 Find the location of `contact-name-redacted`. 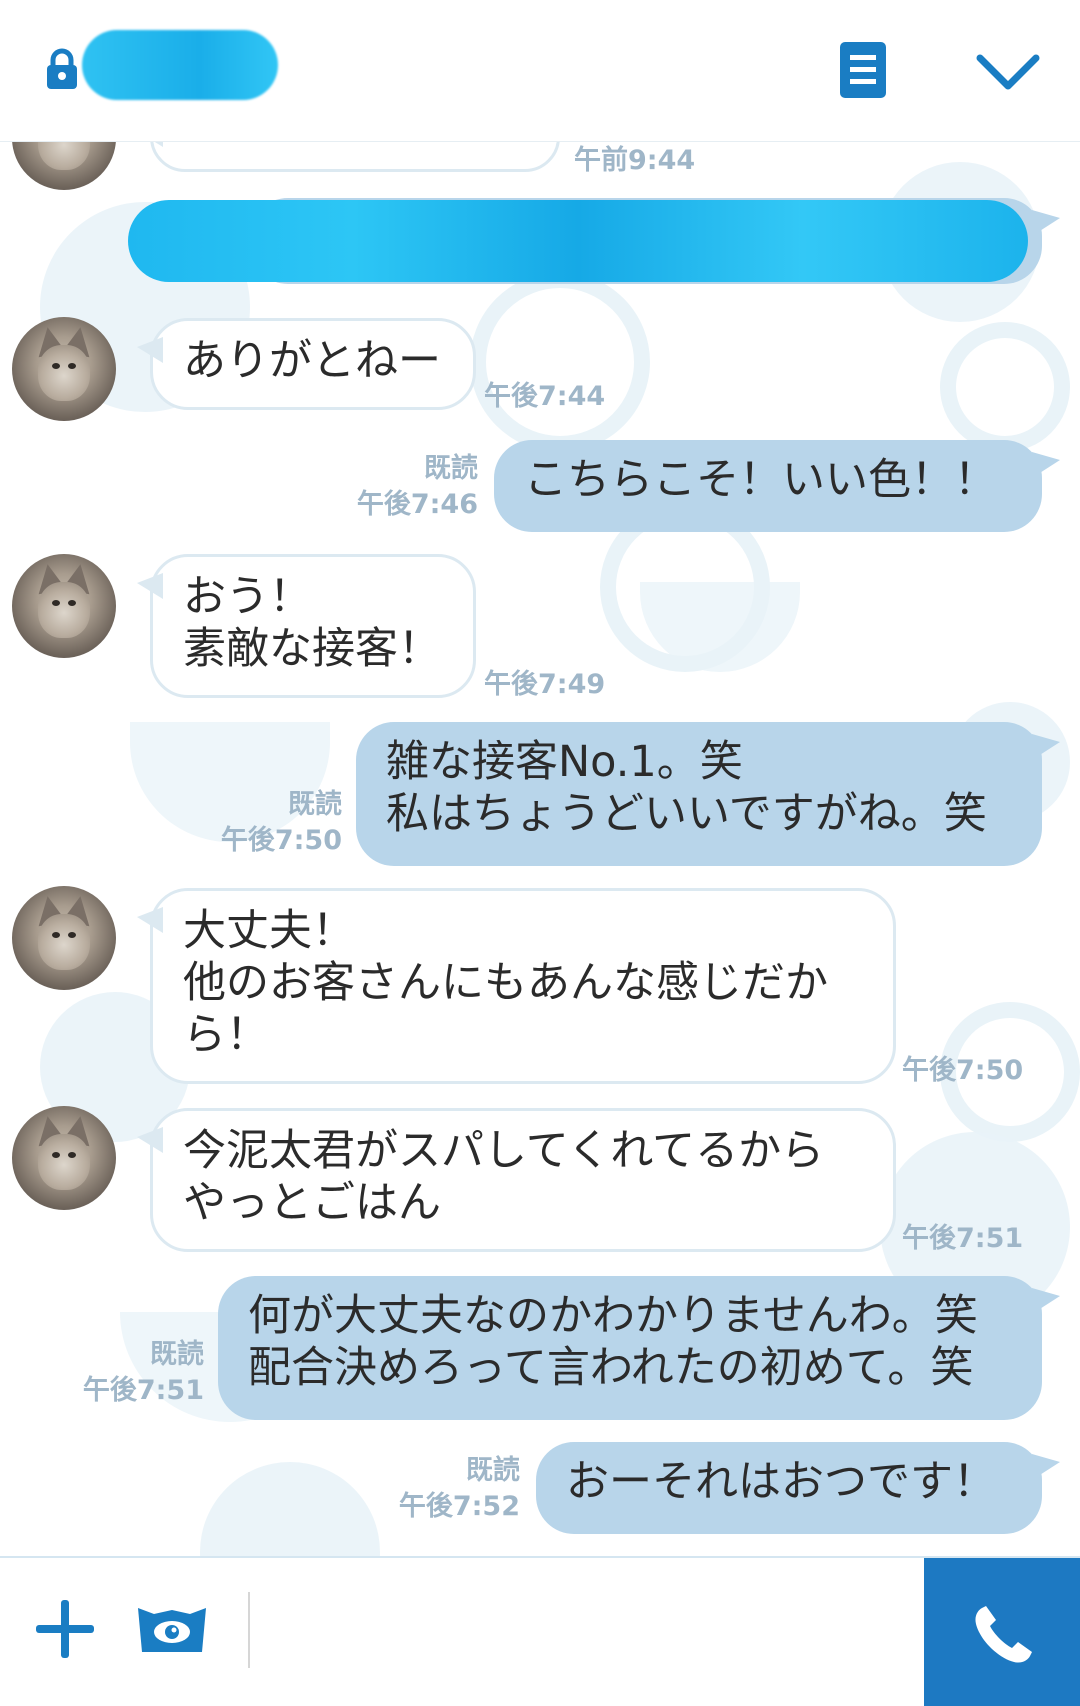

contact-name-redacted is located at coordinates (180, 65).